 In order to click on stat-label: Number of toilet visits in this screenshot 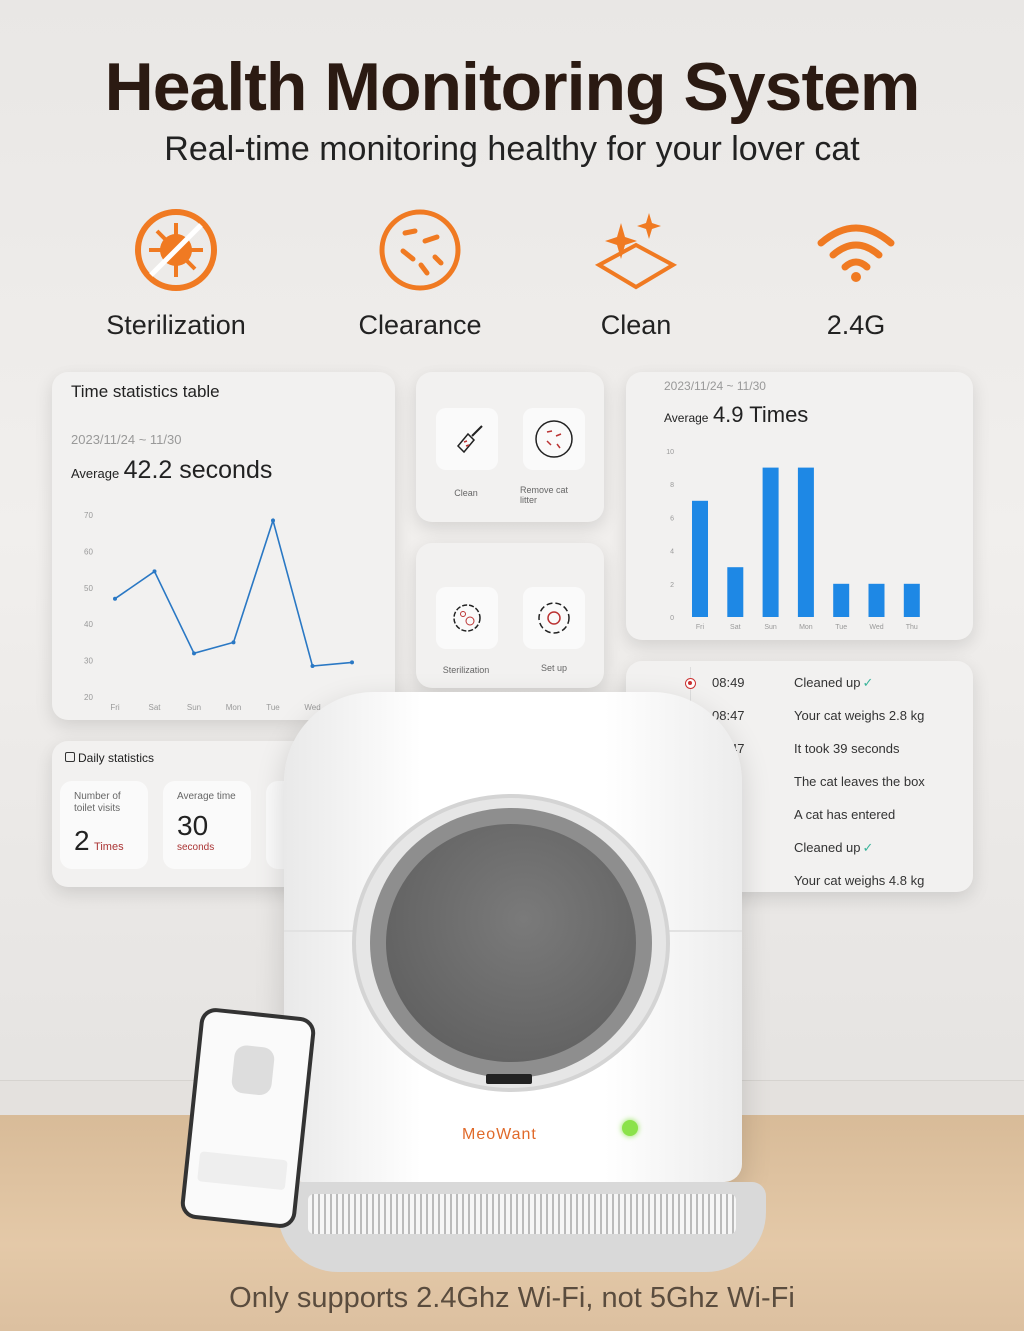, I will do `click(97, 802)`.